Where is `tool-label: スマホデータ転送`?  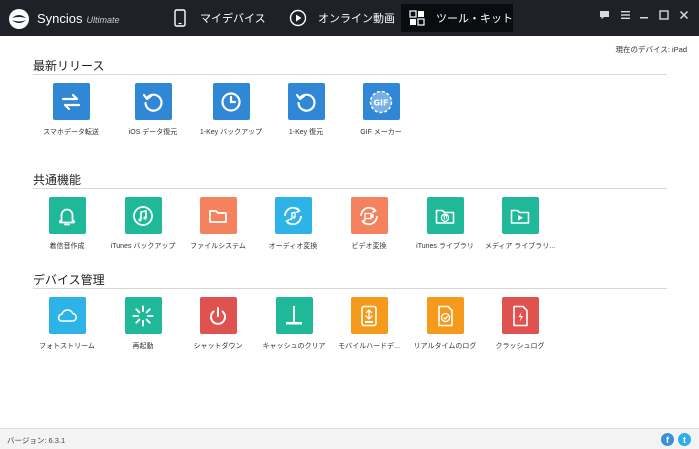
tool-label: スマホデータ転送 is located at coordinates (71, 132).